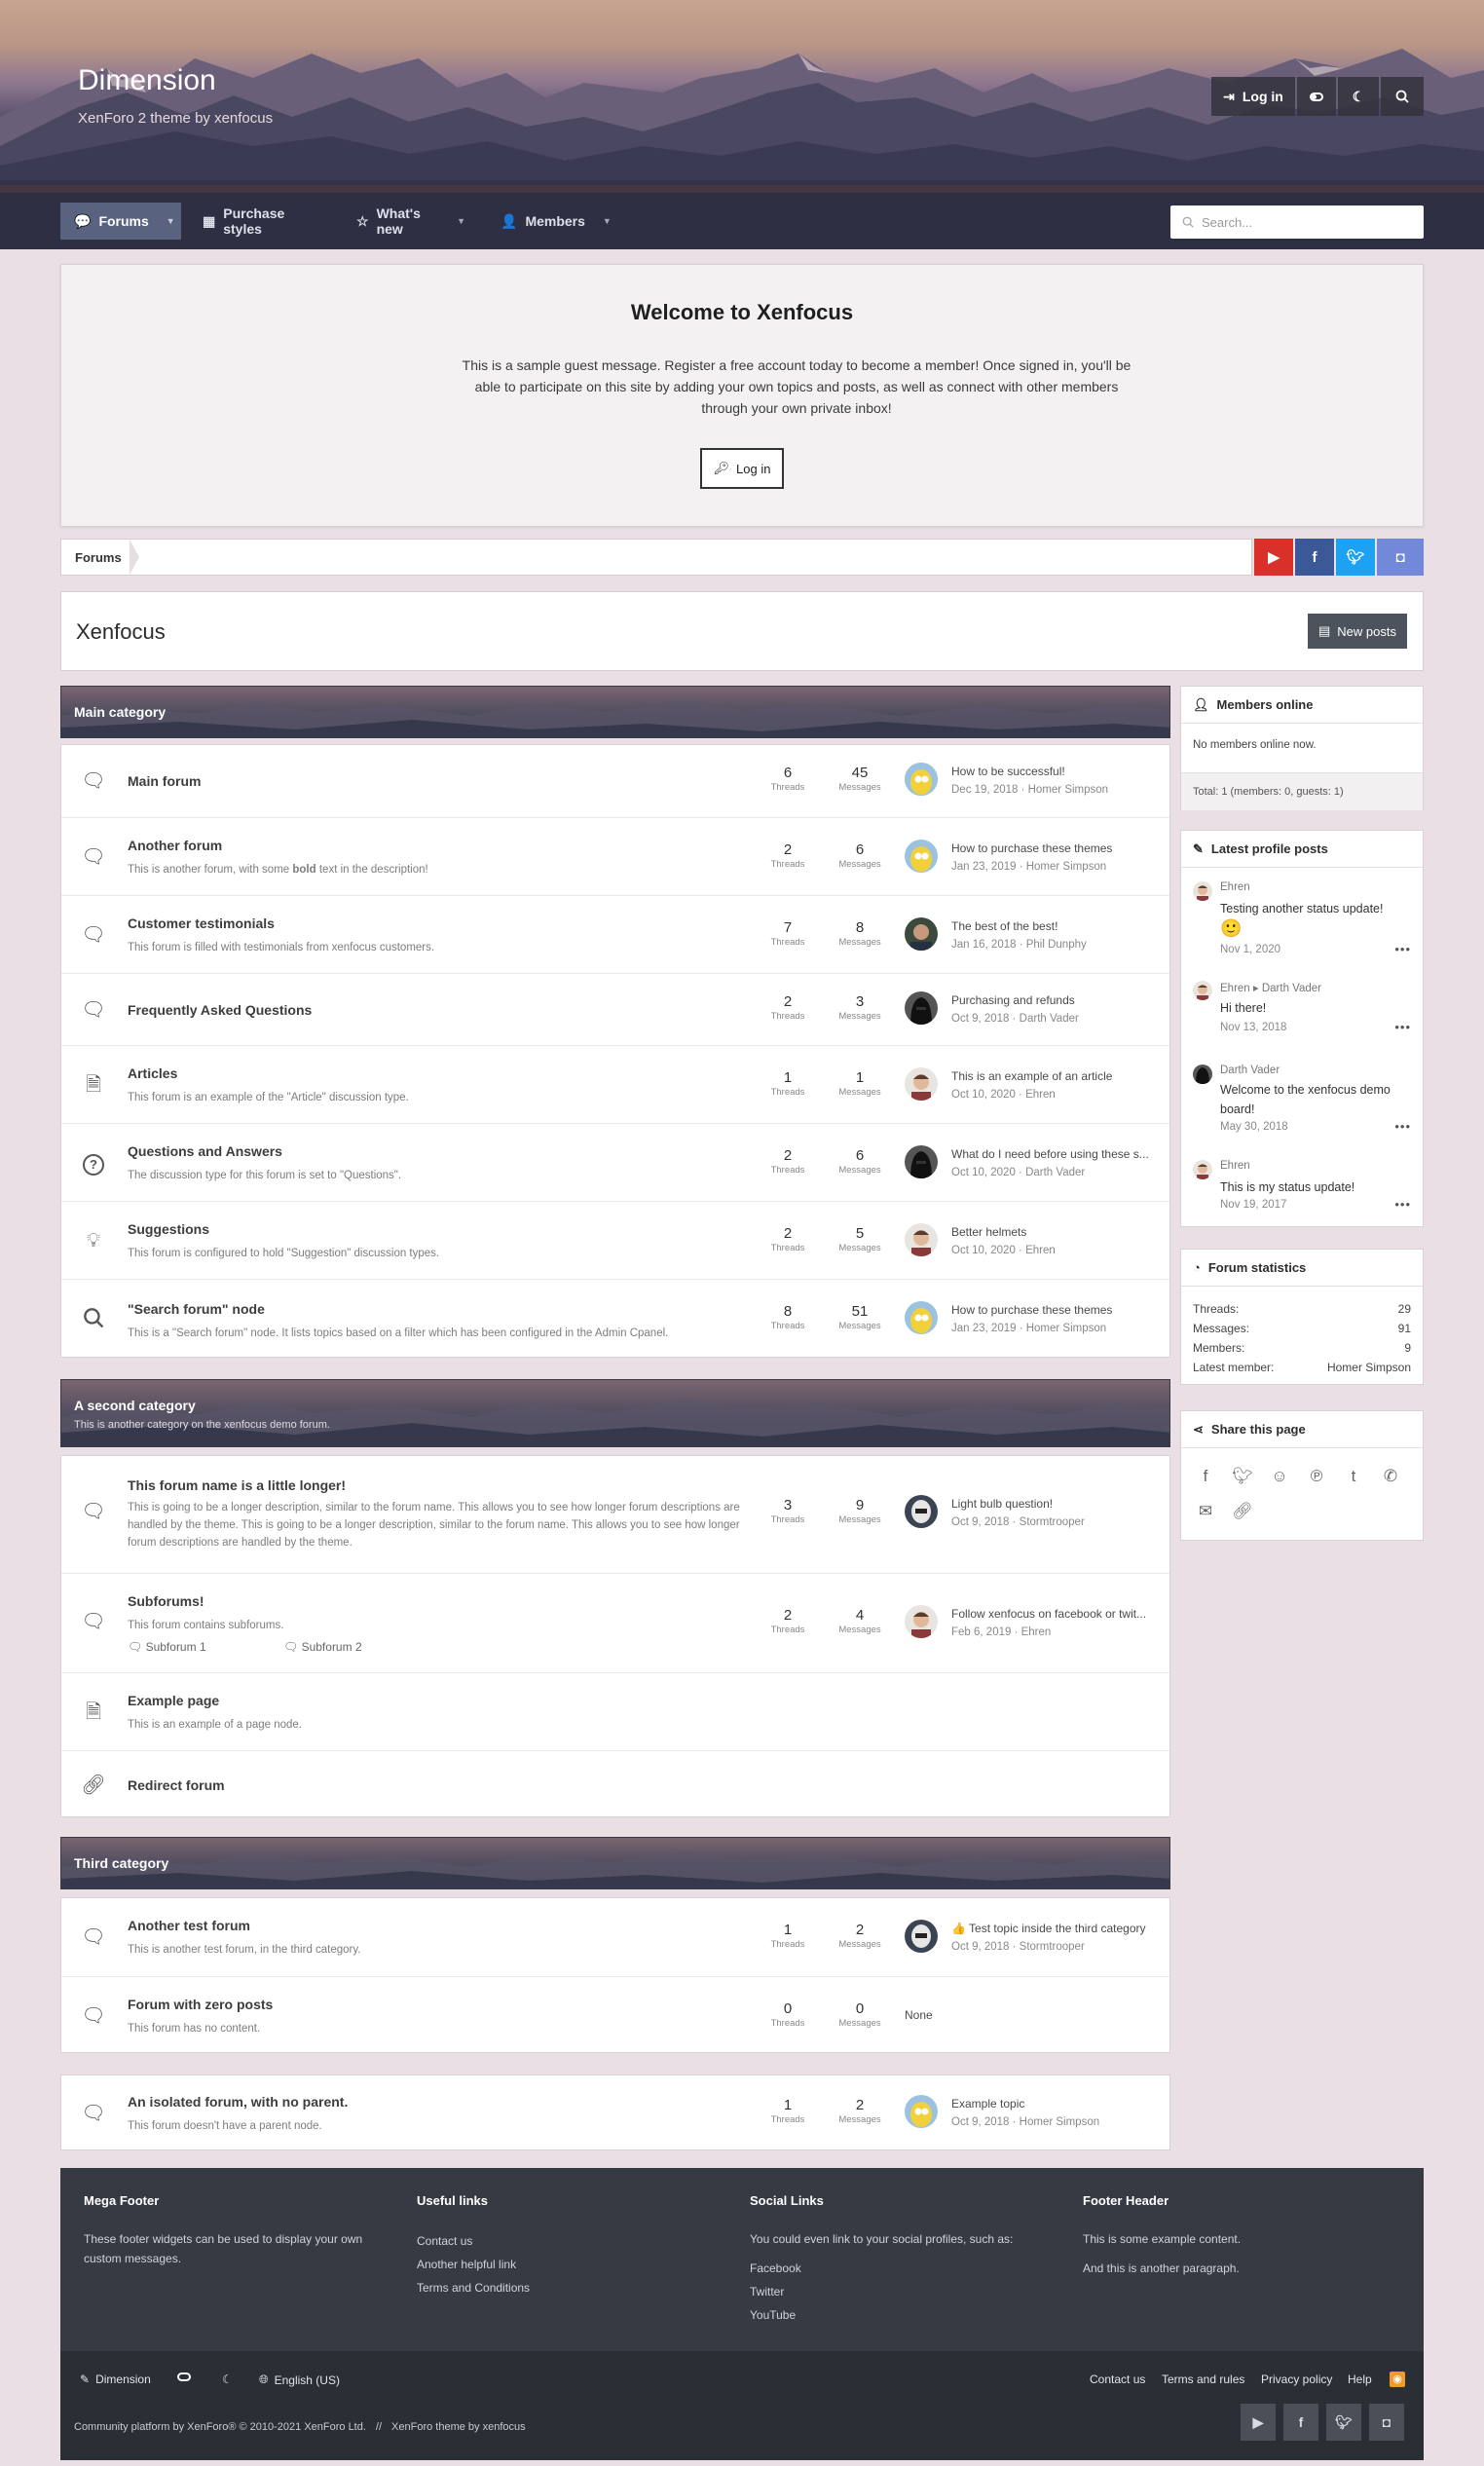 Image resolution: width=1484 pixels, height=2466 pixels. I want to click on last-post-title: Better helmets, so click(1056, 1232).